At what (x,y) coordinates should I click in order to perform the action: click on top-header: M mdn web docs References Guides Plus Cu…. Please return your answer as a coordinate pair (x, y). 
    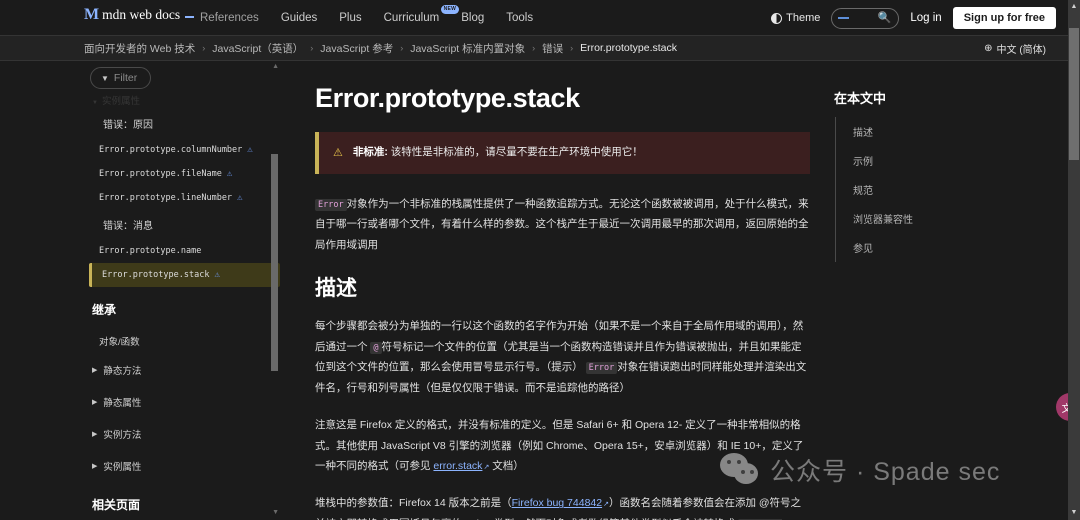
    Looking at the image, I should click on (534, 18).